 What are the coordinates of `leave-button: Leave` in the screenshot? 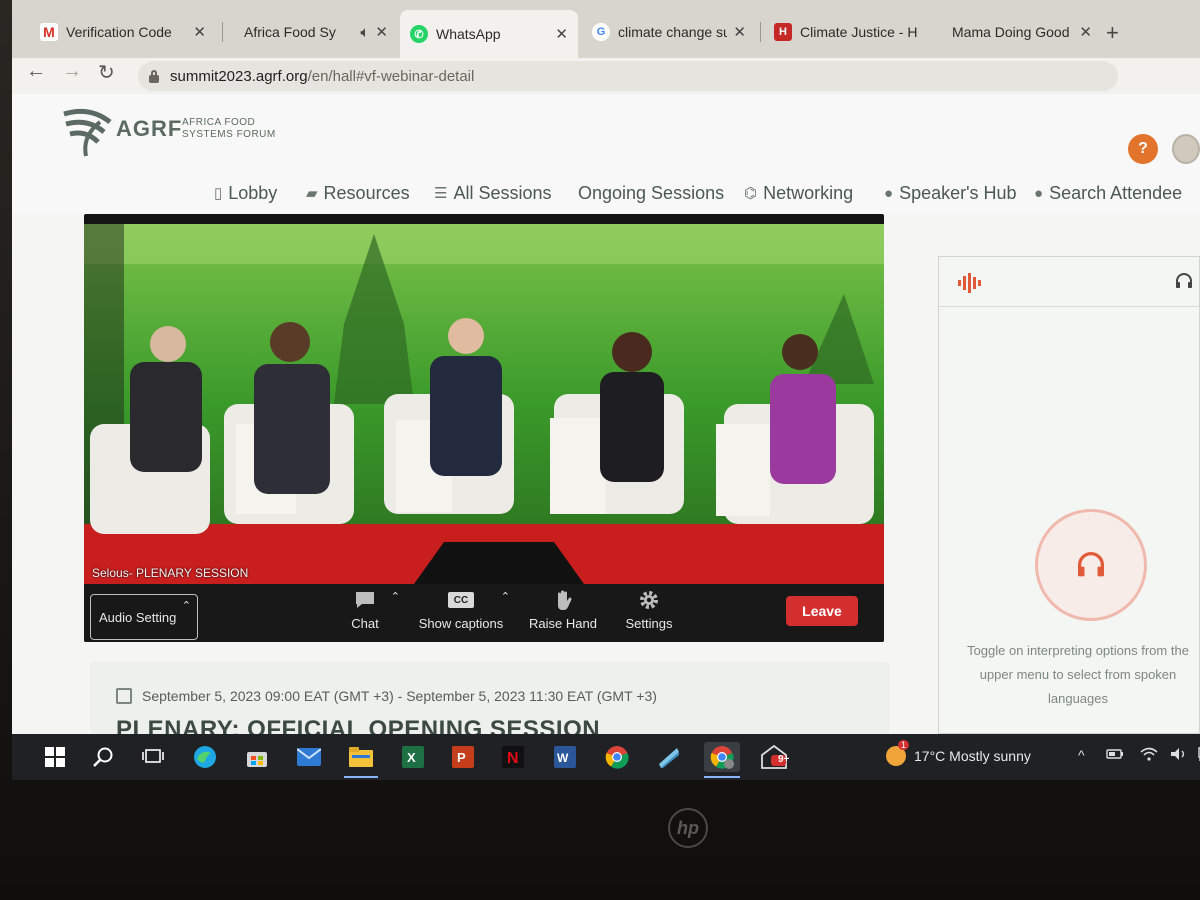 It's located at (822, 611).